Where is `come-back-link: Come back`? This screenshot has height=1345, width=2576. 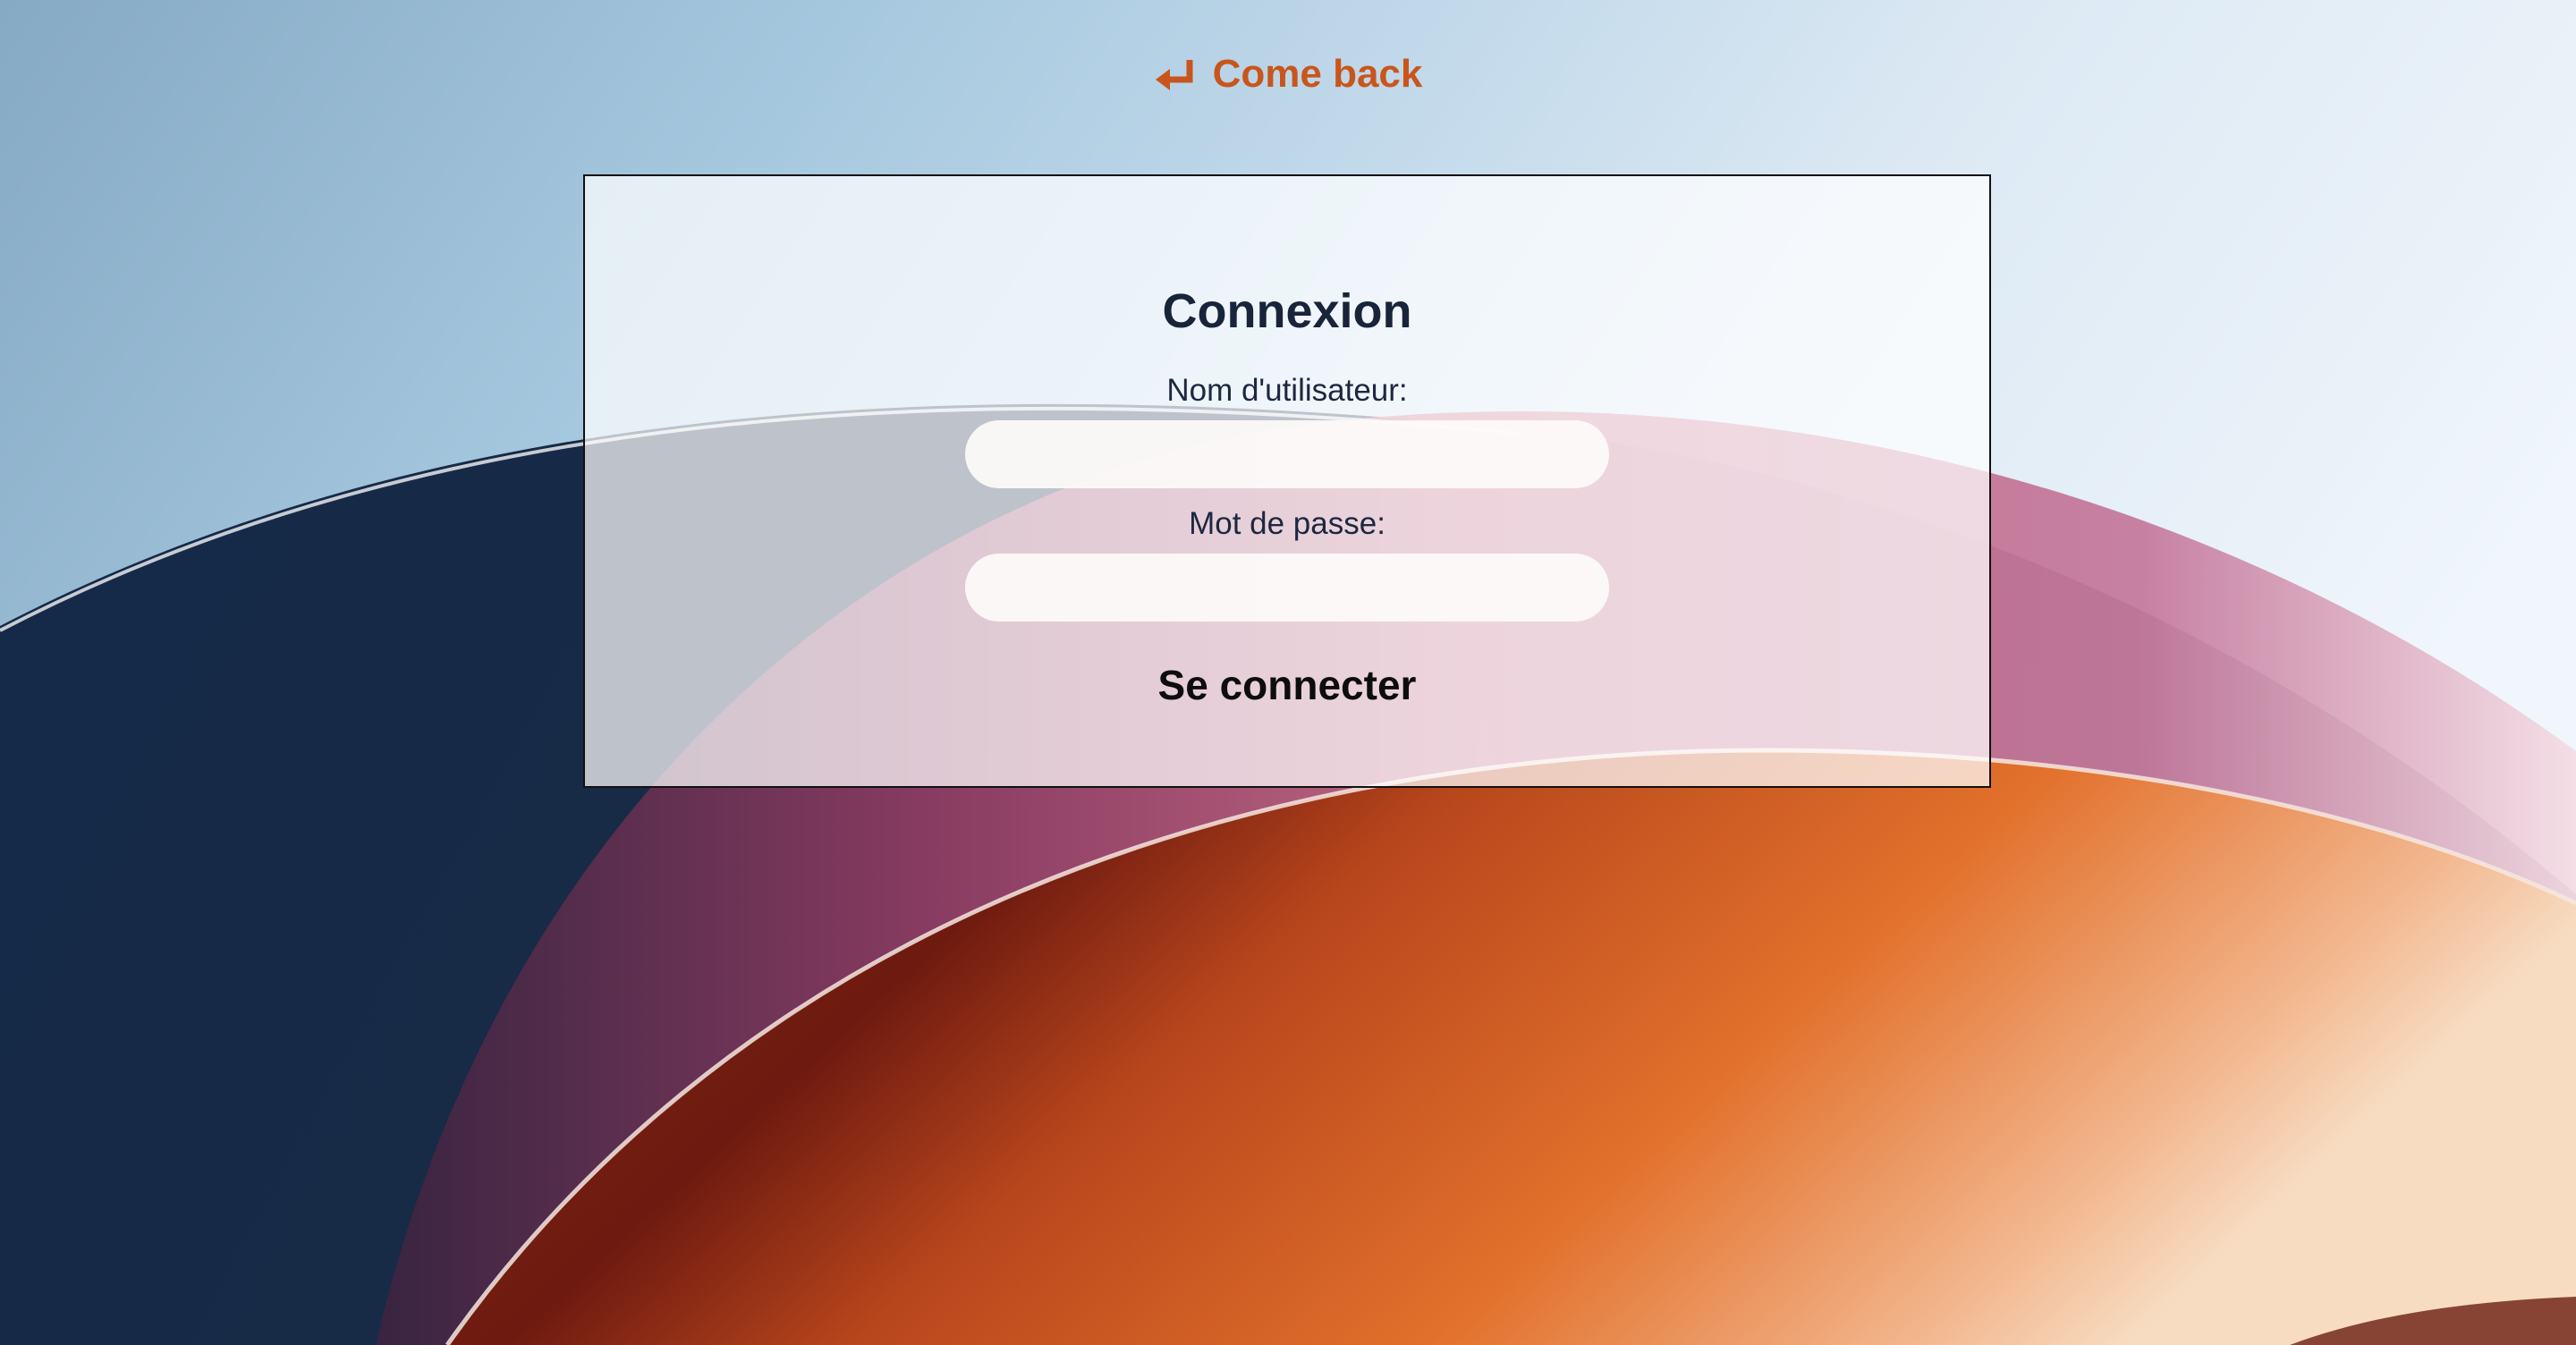 come-back-link: Come back is located at coordinates (1288, 74).